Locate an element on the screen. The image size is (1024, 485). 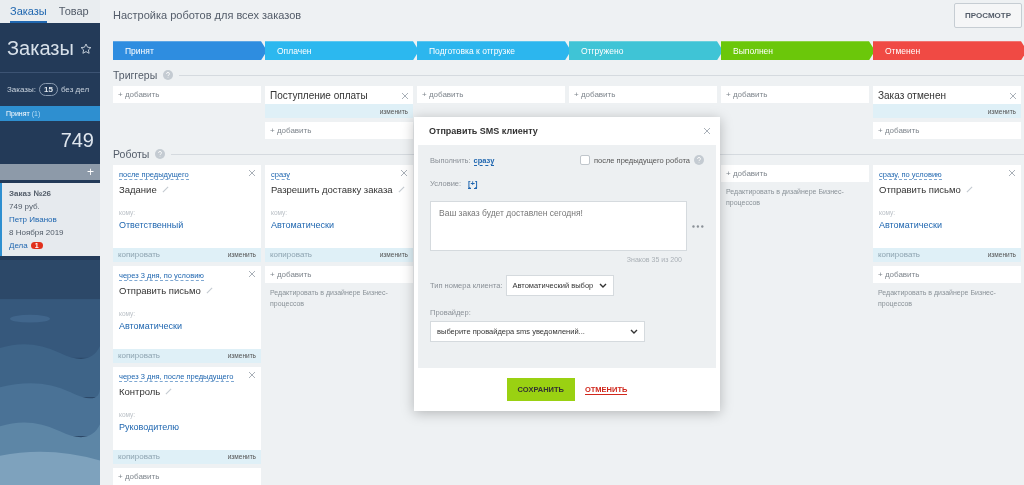
star-icon is located at coordinates (85, 48).